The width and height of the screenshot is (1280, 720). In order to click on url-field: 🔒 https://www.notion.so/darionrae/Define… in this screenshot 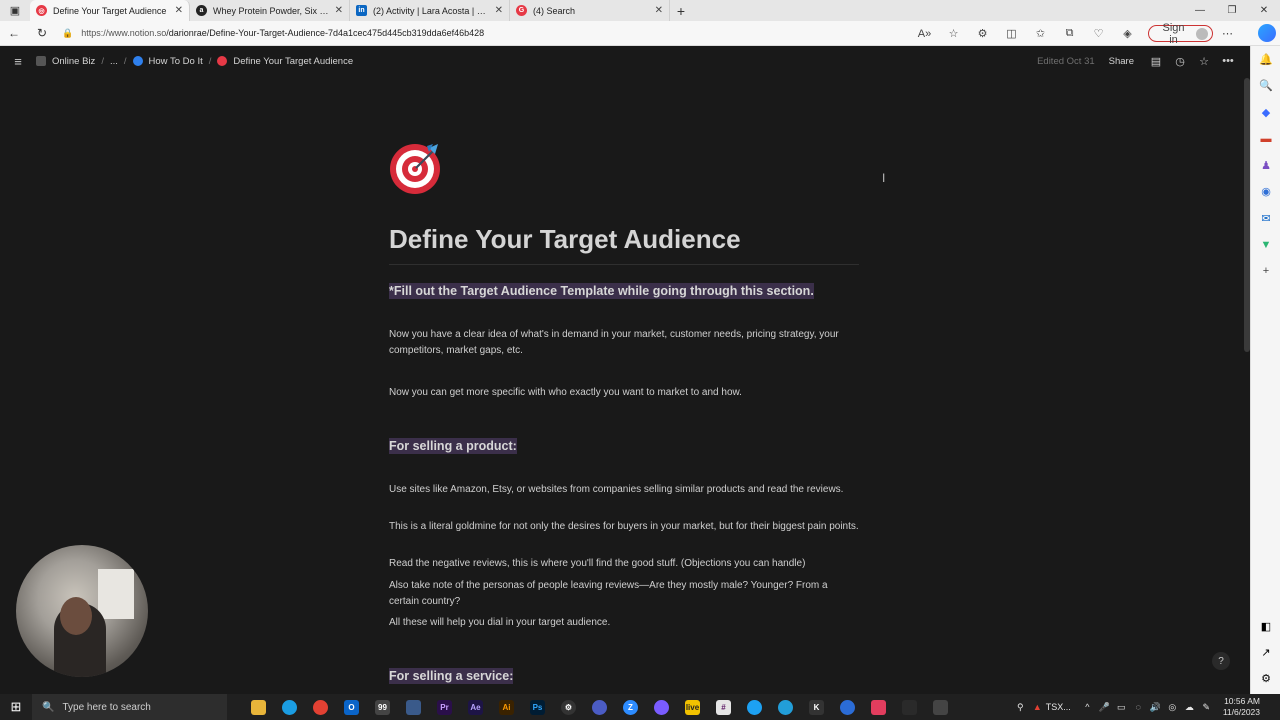, I will do `click(482, 33)`.